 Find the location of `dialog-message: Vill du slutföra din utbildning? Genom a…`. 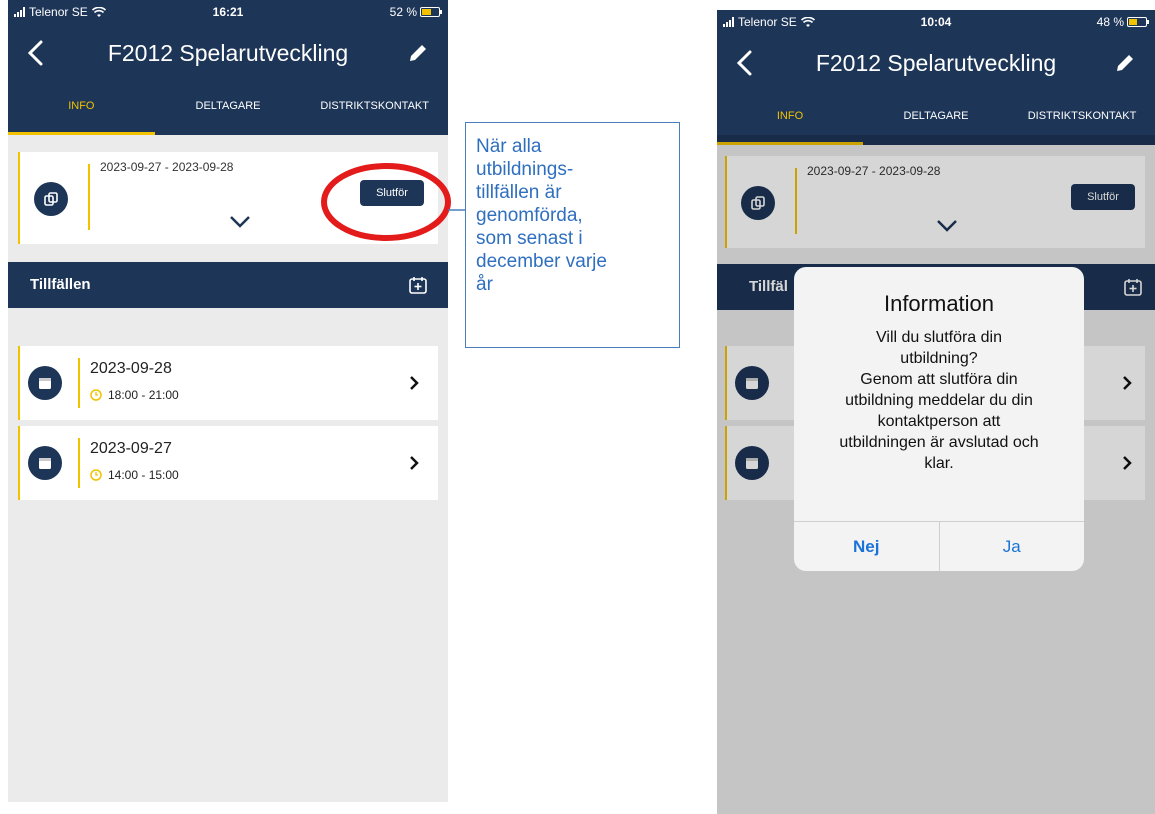

dialog-message: Vill du slutföra din utbildning? Genom a… is located at coordinates (939, 400).